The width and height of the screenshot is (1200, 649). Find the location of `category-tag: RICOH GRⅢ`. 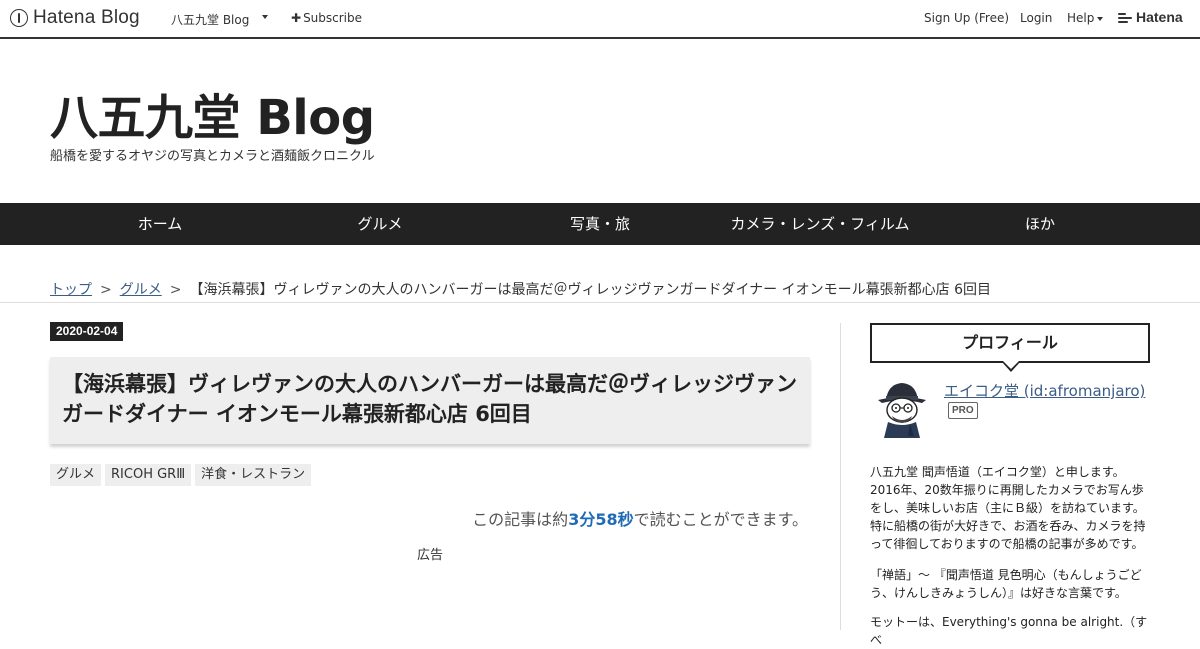

category-tag: RICOH GRⅢ is located at coordinates (148, 475).